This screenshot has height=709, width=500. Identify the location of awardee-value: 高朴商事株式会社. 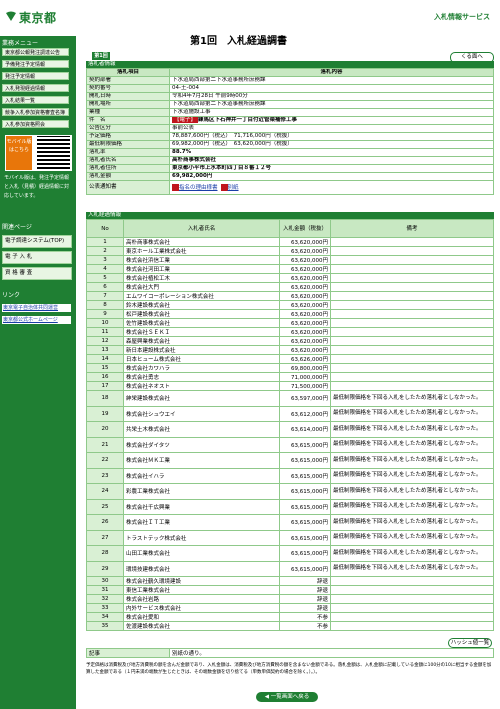
(331, 160).